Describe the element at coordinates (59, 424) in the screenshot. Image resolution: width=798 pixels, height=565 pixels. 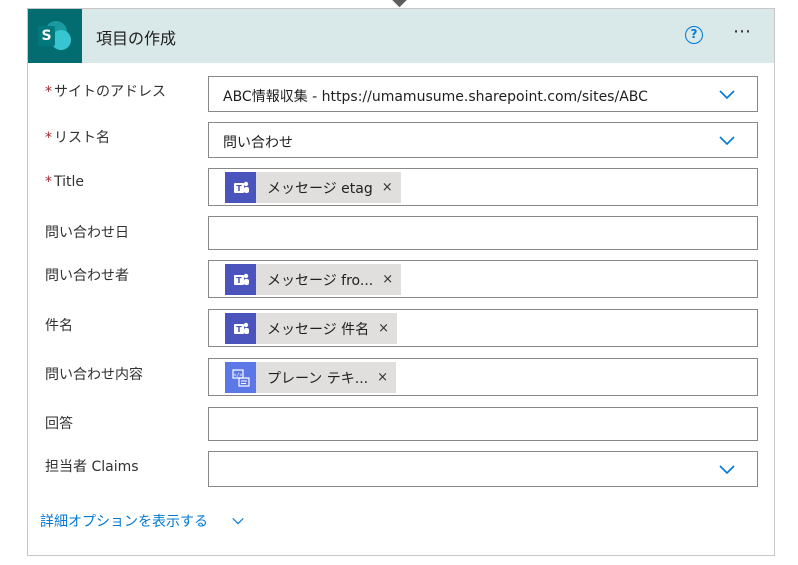
I see `answer-label: 回答` at that location.